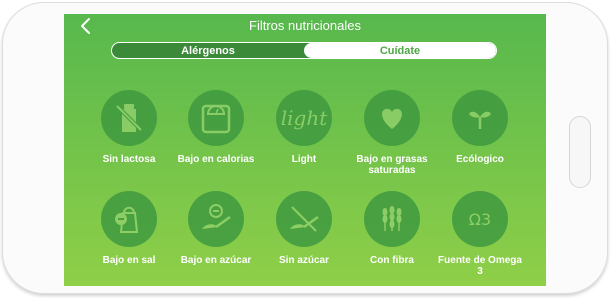  I want to click on filter-label: Light, so click(304, 159).